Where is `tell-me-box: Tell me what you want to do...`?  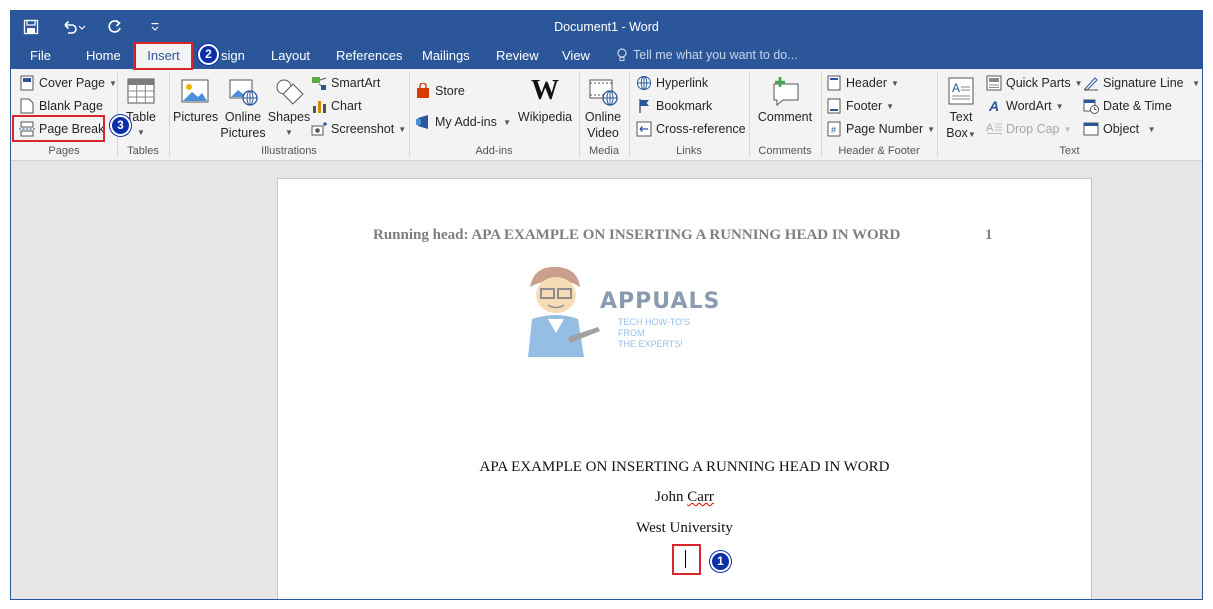 tell-me-box: Tell me what you want to do... is located at coordinates (707, 55).